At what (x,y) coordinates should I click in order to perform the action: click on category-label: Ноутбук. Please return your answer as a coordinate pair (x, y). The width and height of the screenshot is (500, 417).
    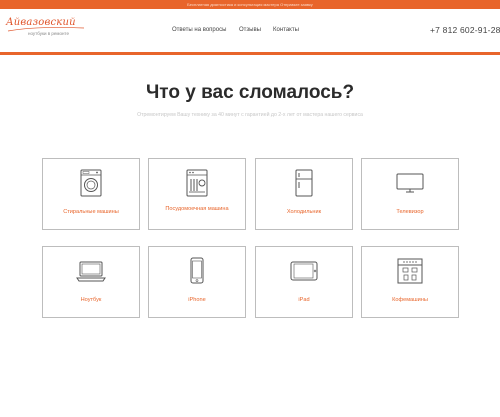
    Looking at the image, I should click on (91, 300).